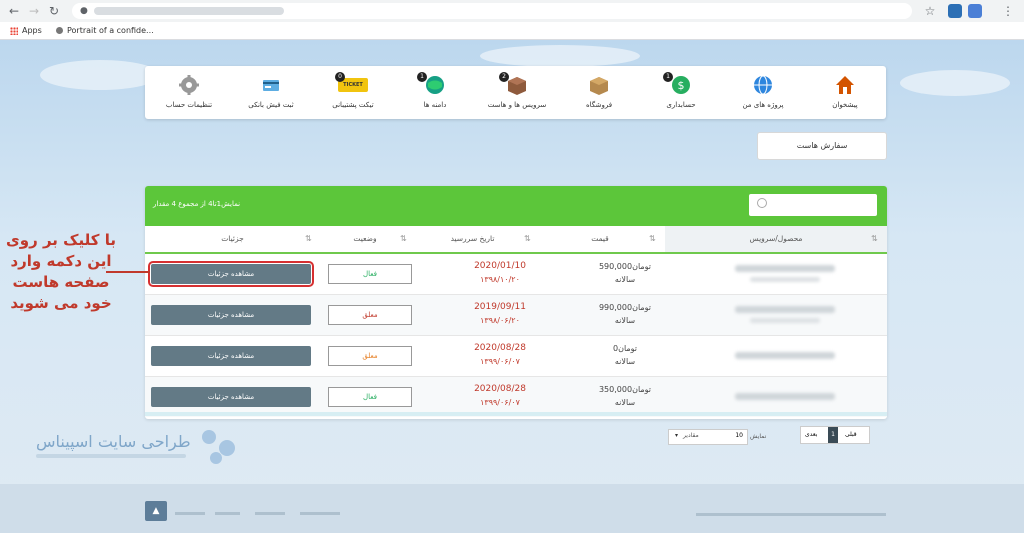 The height and width of the screenshot is (533, 1024). Describe the element at coordinates (353, 92) in the screenshot. I see `nav-item-ticket: TICKET 0 تیکت پشتیبانی` at that location.